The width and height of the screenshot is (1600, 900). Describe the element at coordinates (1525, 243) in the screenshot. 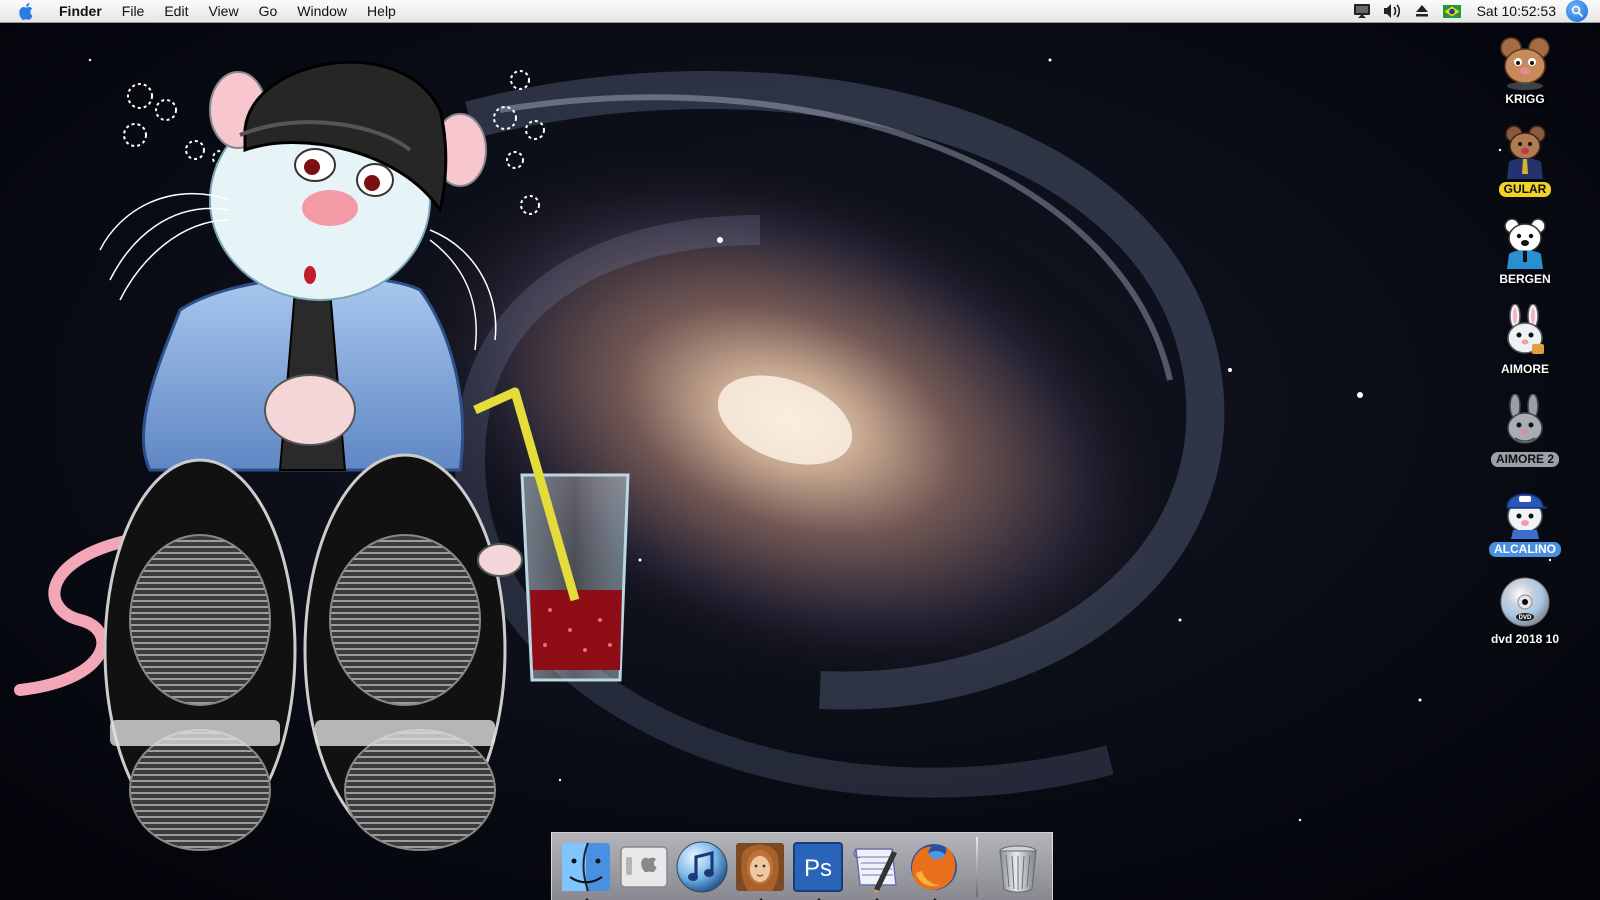

I see `white-bear-icon` at that location.